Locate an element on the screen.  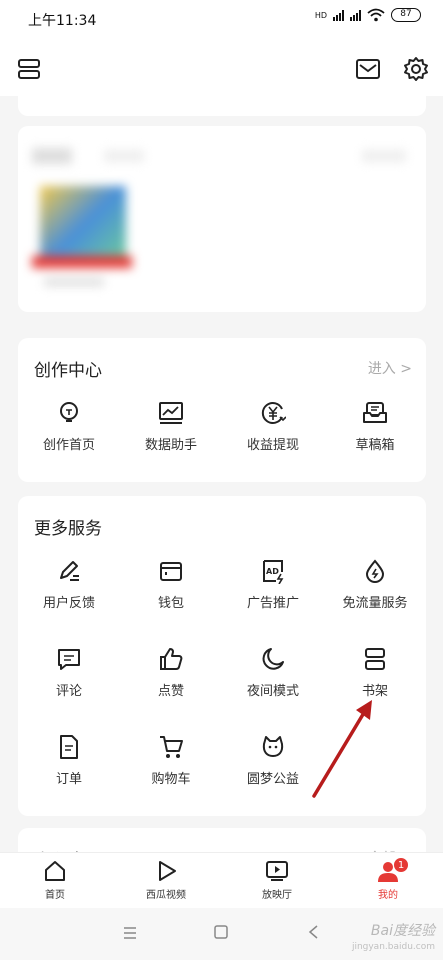
ad-icon: AD is located at coordinates (273, 572).